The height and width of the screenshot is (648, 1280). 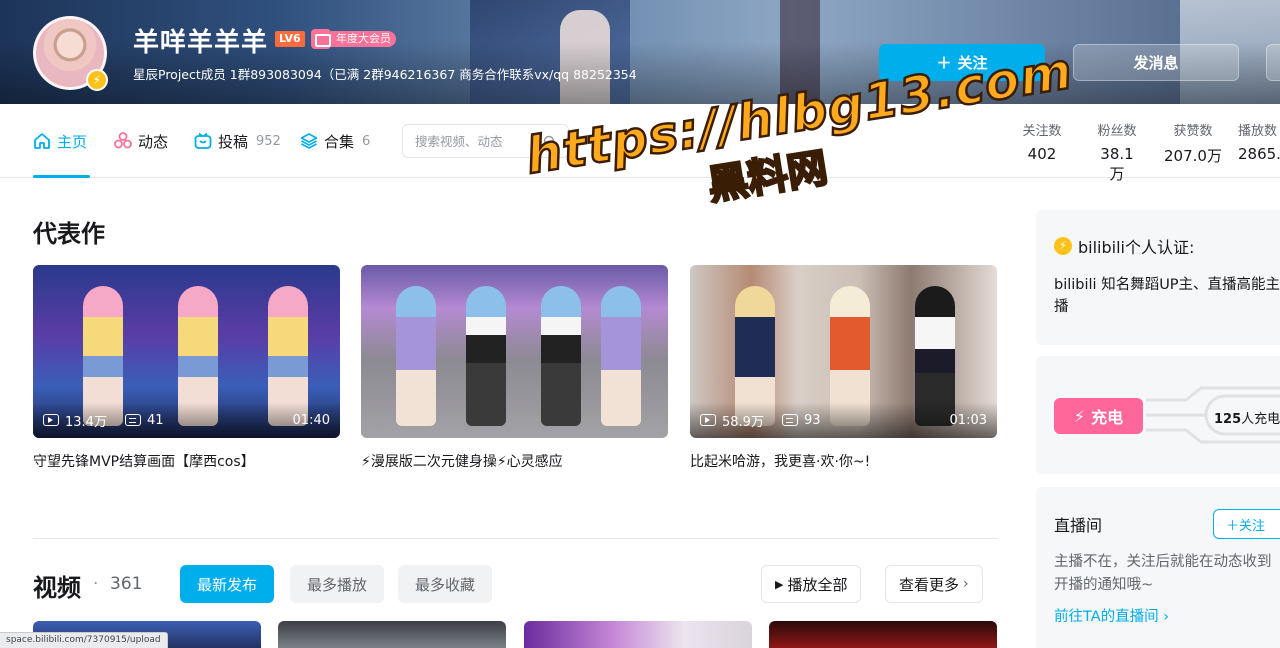 What do you see at coordinates (812, 420) in the screenshot?
I see `danmaku-count: 93` at bounding box center [812, 420].